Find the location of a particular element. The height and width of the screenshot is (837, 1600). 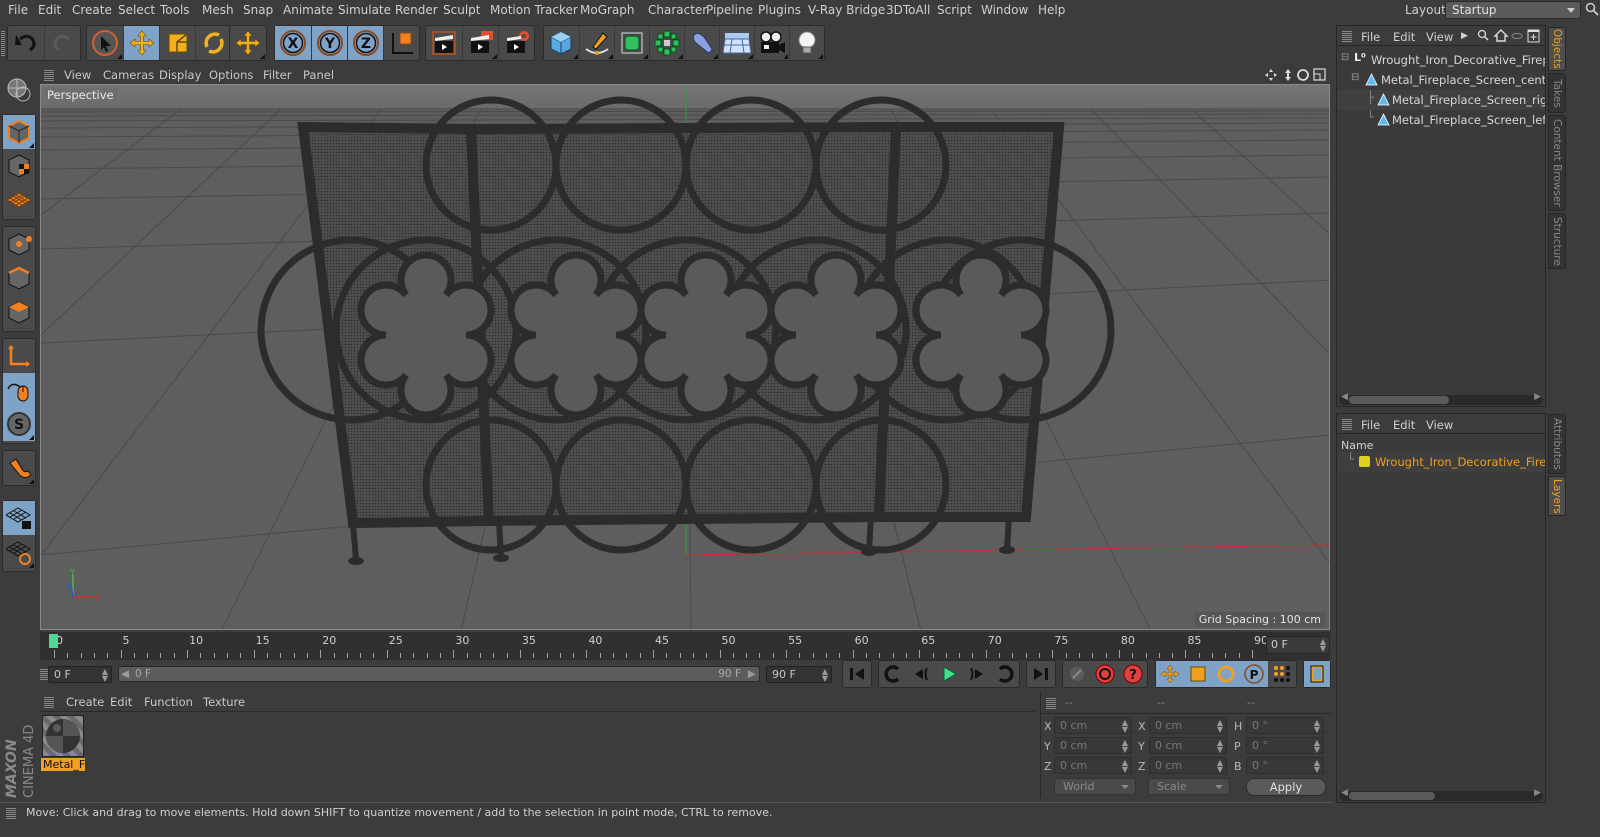

layers-menu-file: File is located at coordinates (1370, 425).